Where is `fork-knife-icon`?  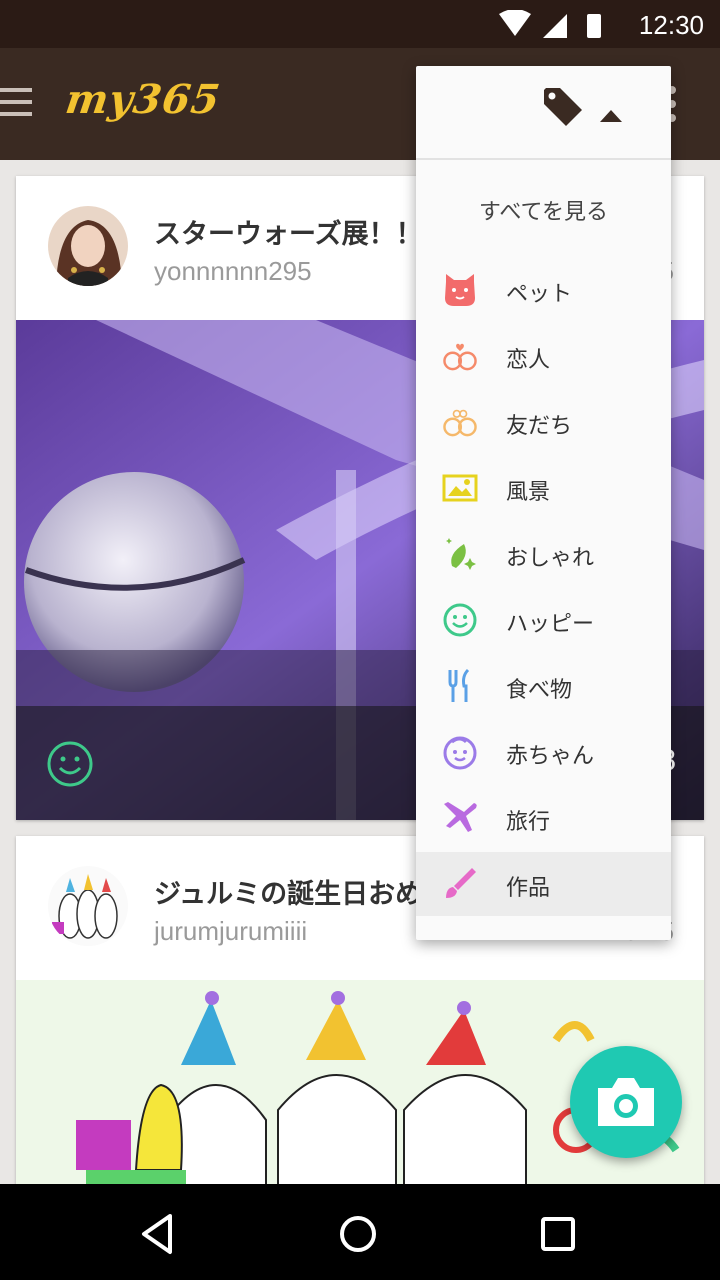
fork-knife-icon is located at coordinates (459, 685).